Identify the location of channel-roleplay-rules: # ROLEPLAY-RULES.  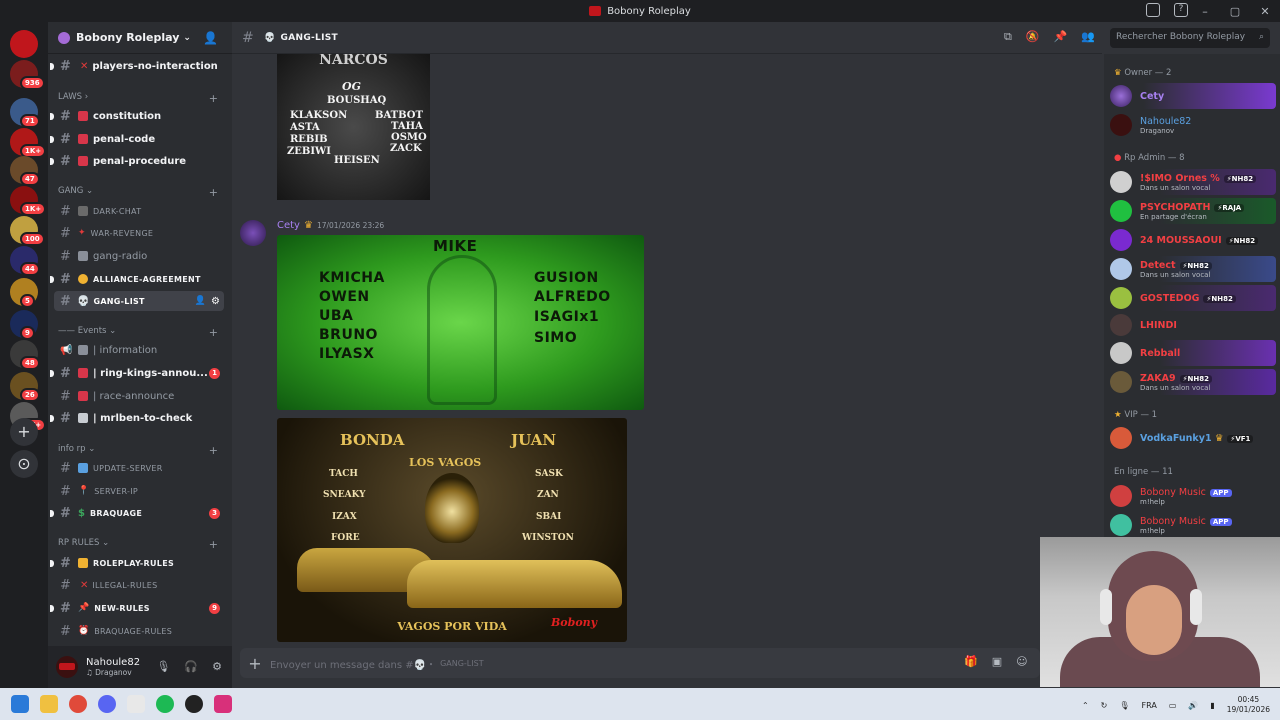
(137, 563).